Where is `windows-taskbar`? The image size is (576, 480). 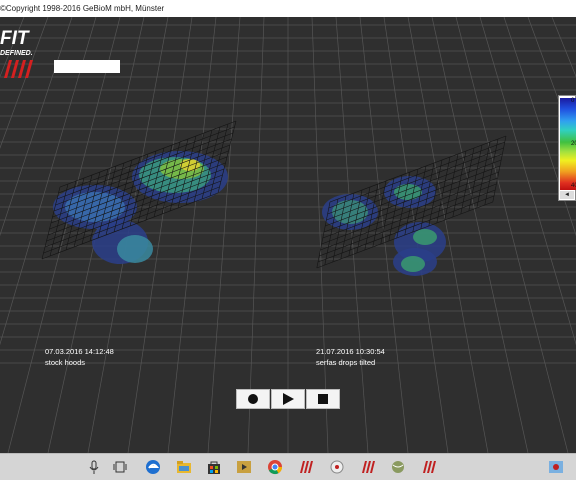
windows-taskbar is located at coordinates (288, 466).